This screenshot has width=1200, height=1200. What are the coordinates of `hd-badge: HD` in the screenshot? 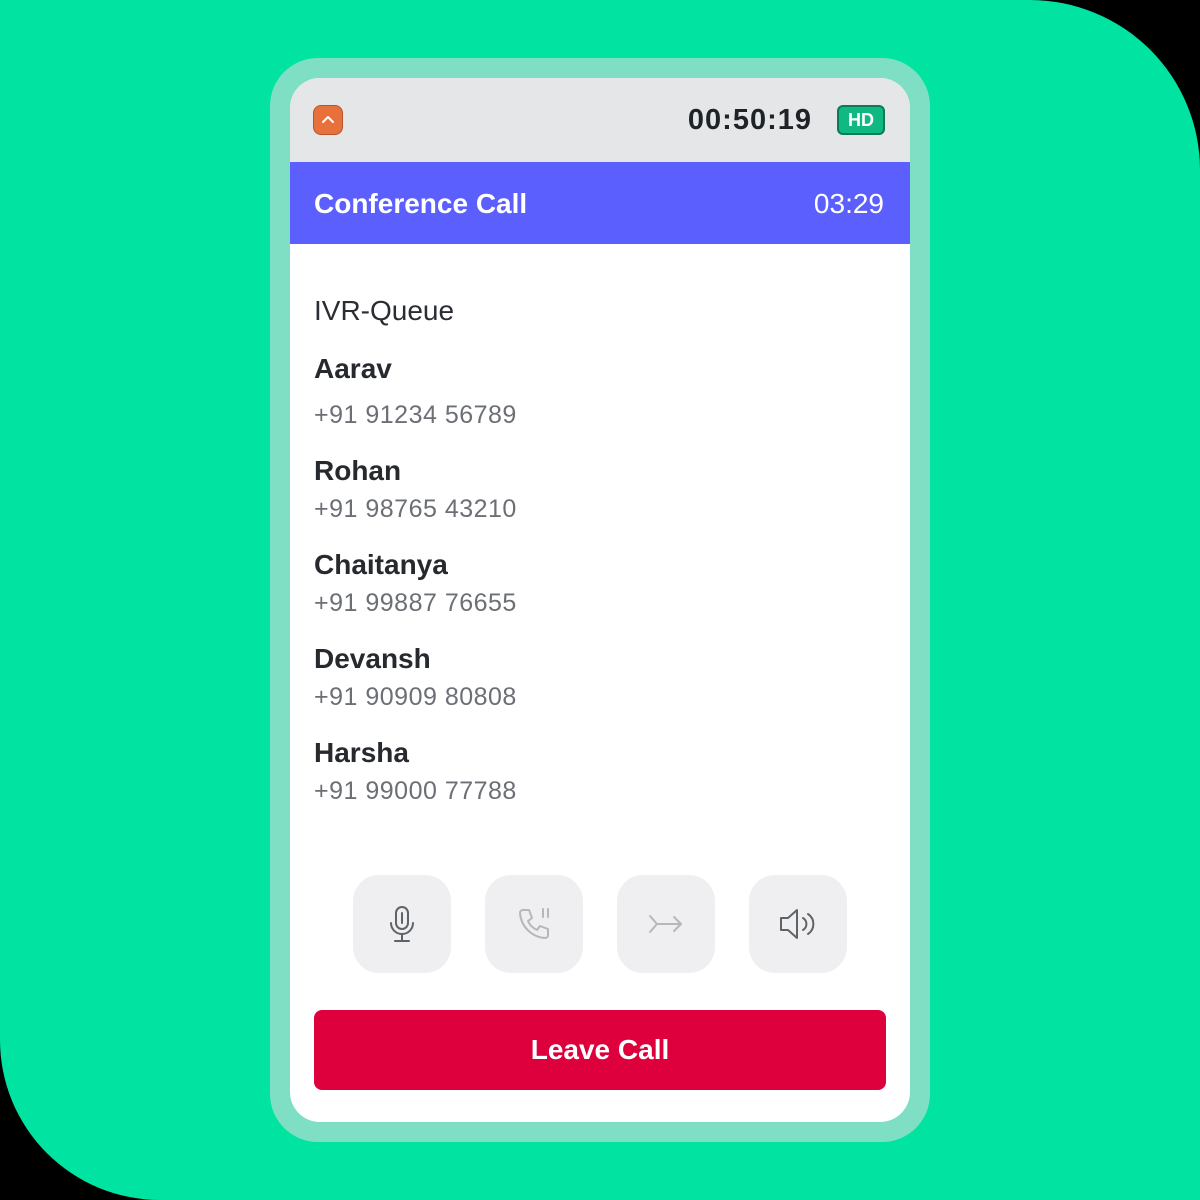 It's located at (861, 120).